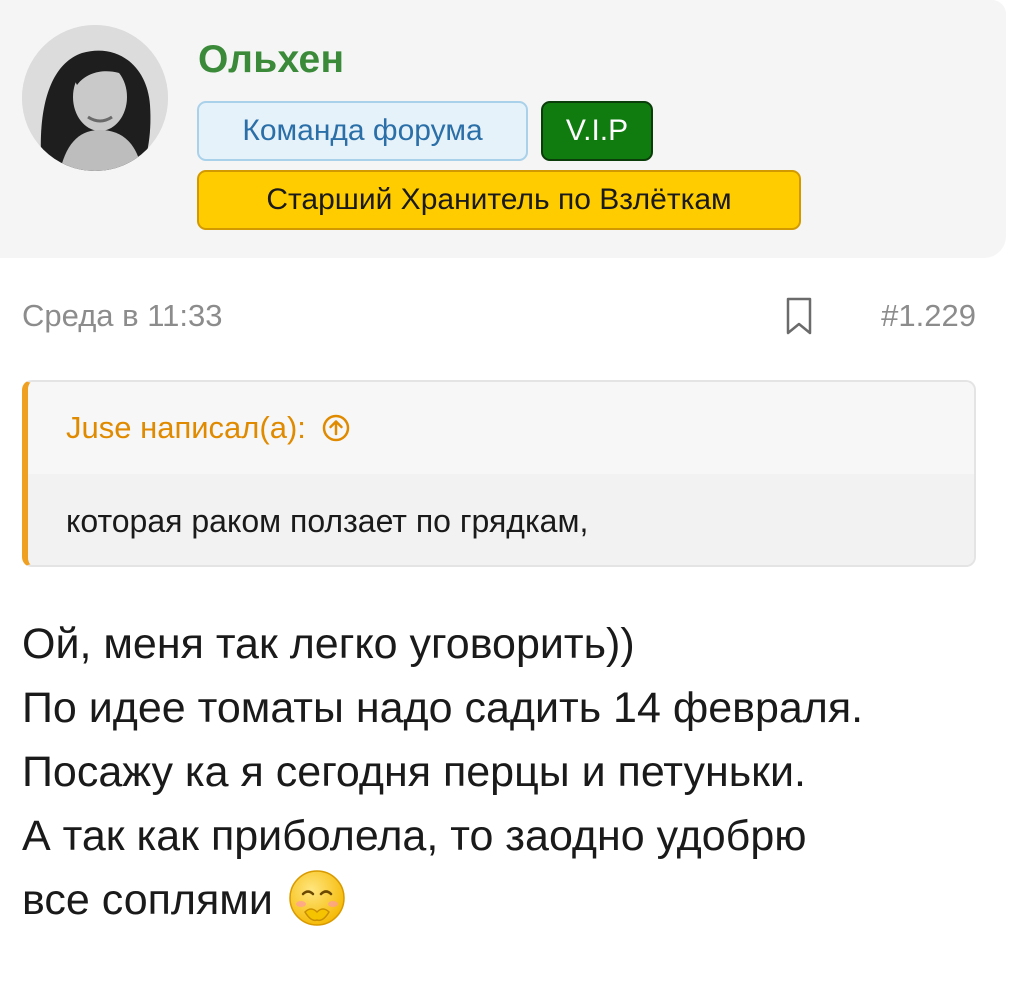 The image size is (1011, 997). Describe the element at coordinates (597, 131) in the screenshot. I see `vip-badge: V.I.P` at that location.